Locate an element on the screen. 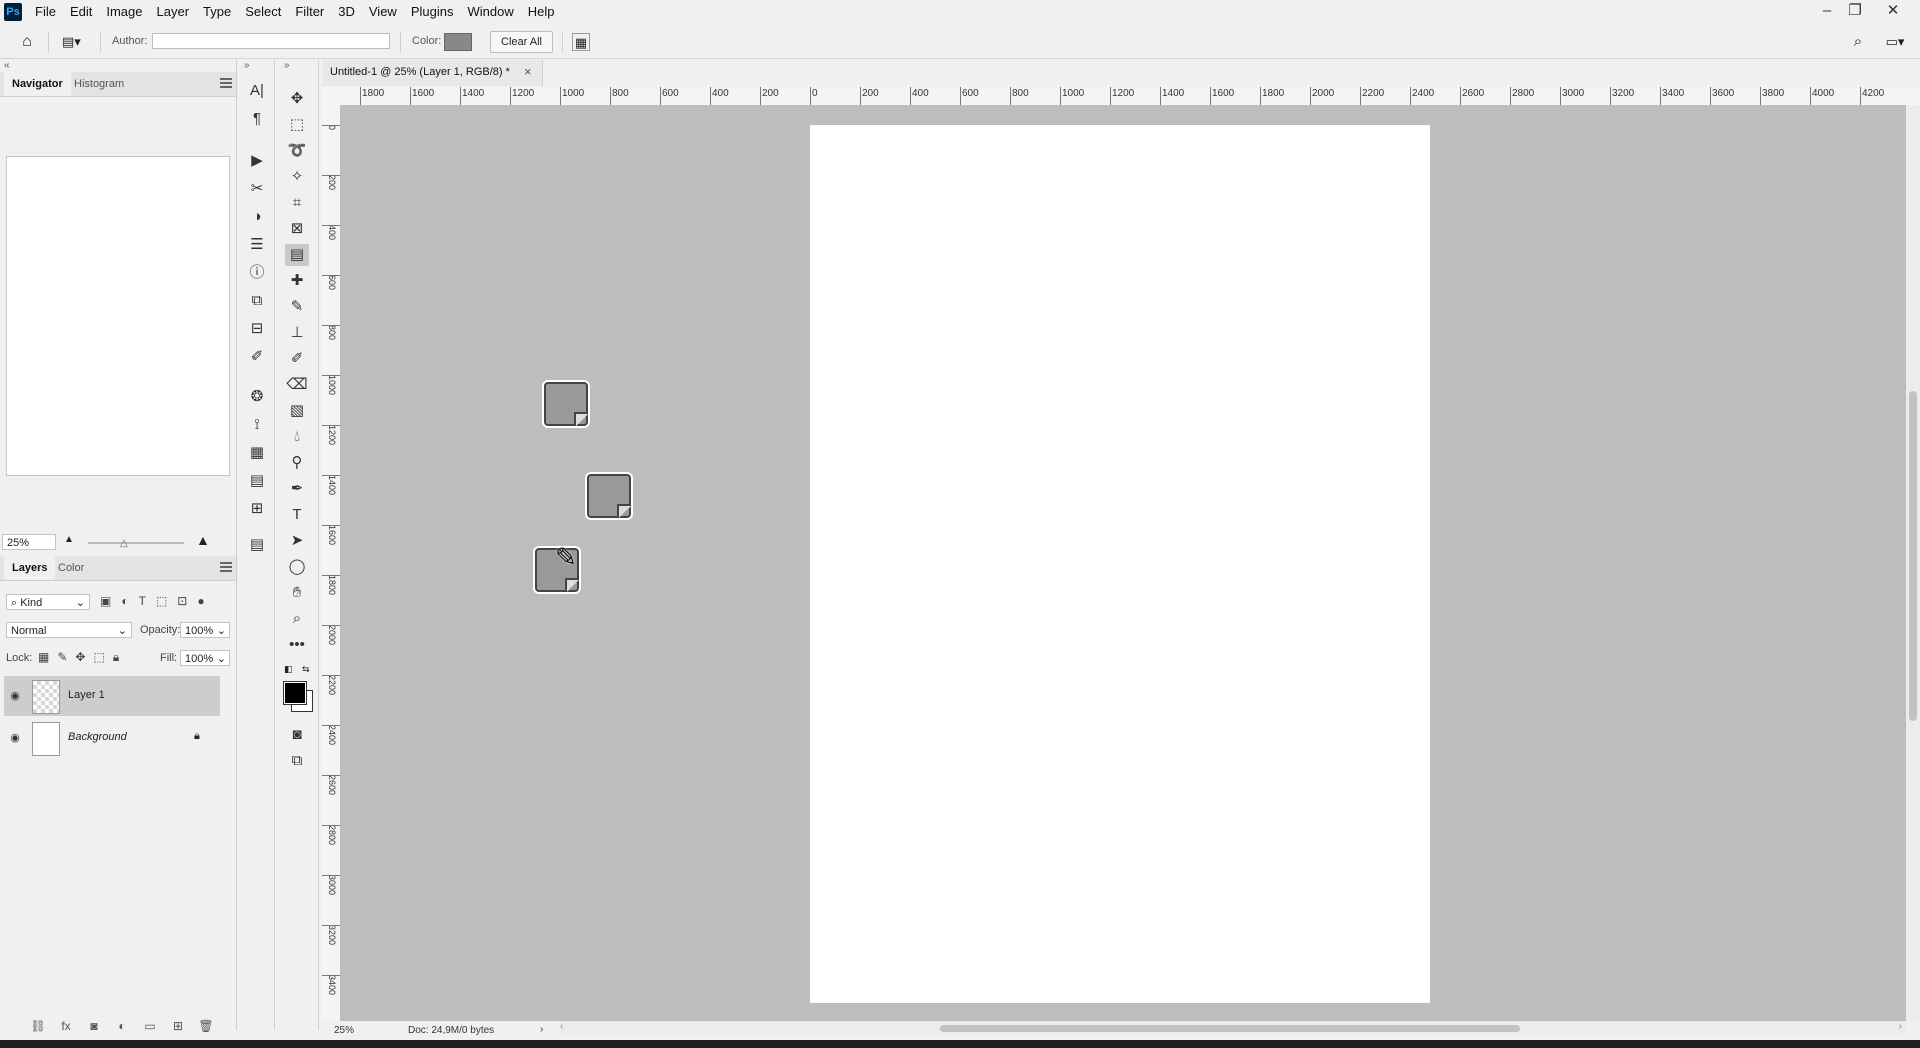  status-zoom: 25% is located at coordinates (344, 1030).